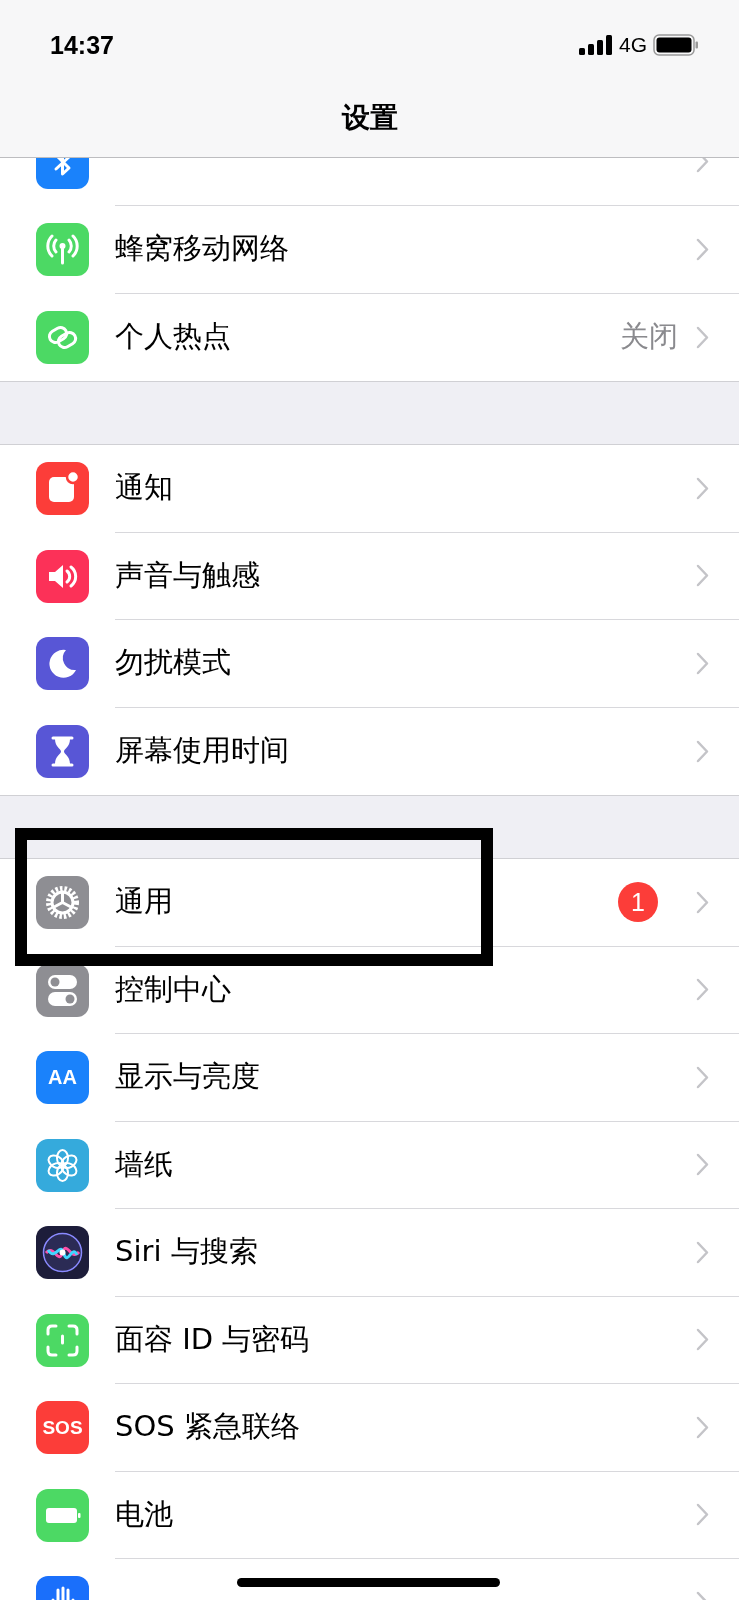 This screenshot has width=739, height=1600. Describe the element at coordinates (62, 664) in the screenshot. I see `moon-icon` at that location.